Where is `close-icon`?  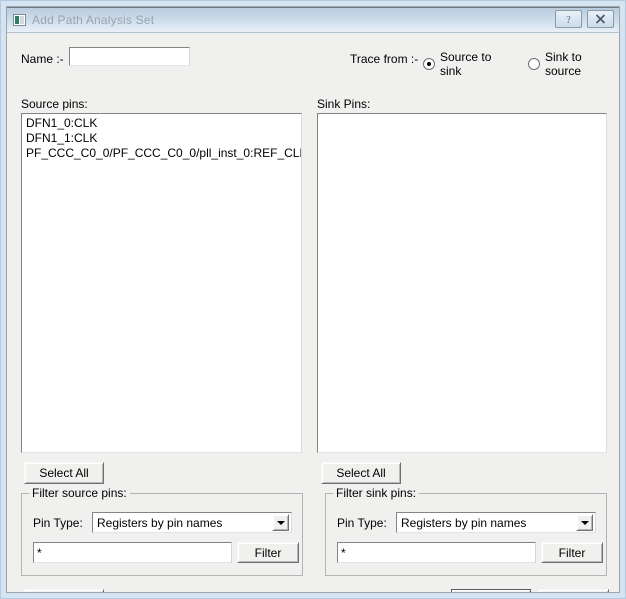 close-icon is located at coordinates (600, 19).